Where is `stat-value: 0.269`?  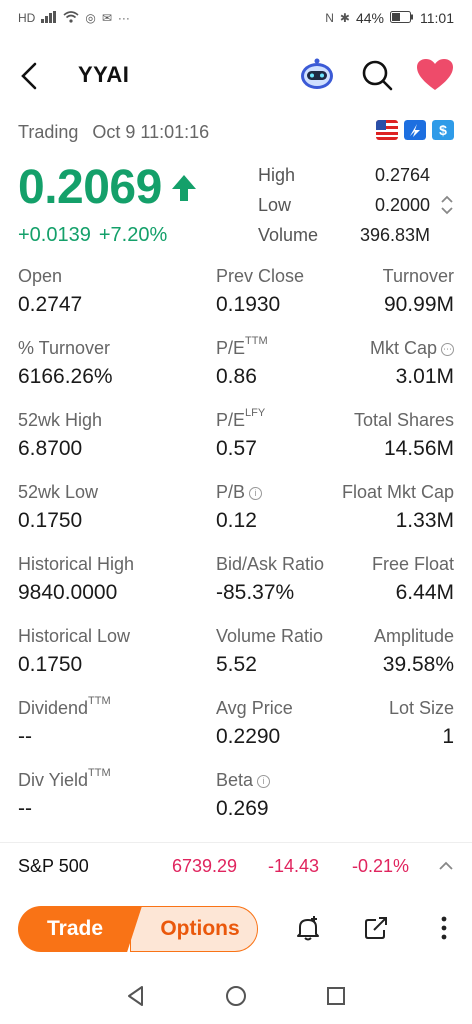 stat-value: 0.269 is located at coordinates (242, 808).